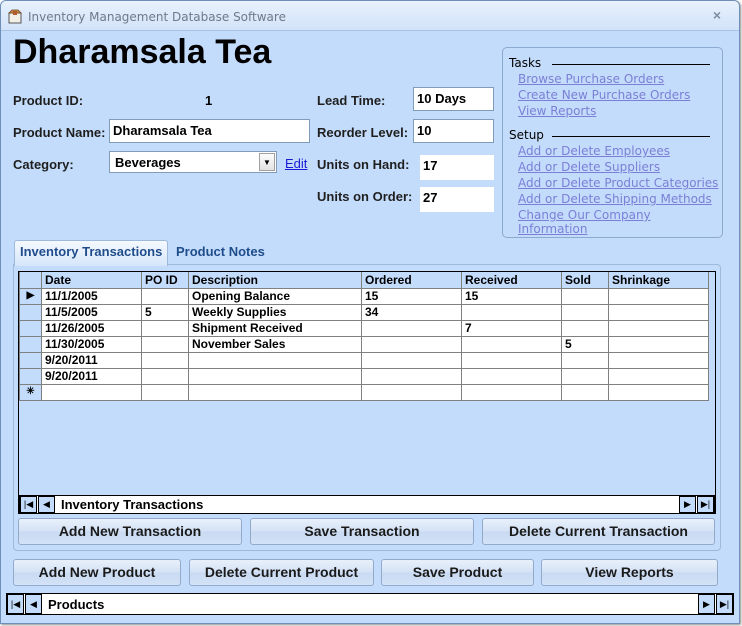  I want to click on current-row-indicator: ▶, so click(30, 296).